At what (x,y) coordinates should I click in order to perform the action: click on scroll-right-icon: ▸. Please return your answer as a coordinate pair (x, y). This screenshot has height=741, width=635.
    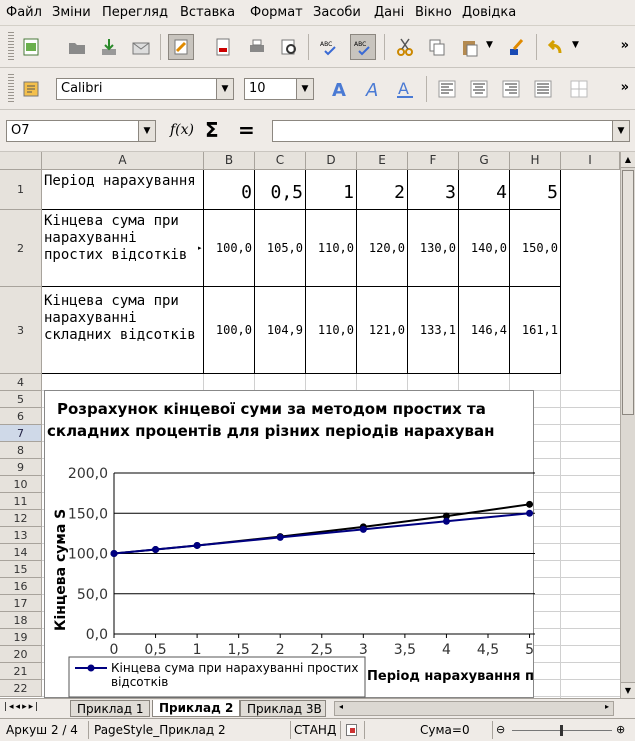
    Looking at the image, I should click on (607, 706).